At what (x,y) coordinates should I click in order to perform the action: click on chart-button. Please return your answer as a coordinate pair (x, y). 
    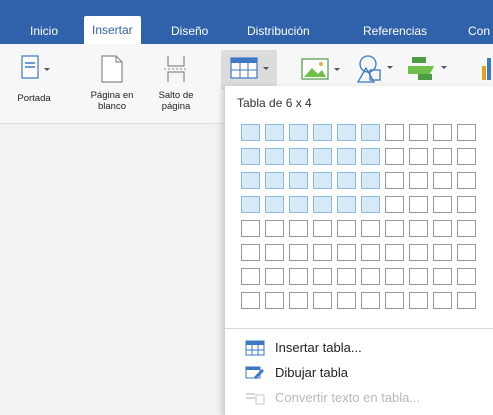
    Looking at the image, I should click on (486, 70).